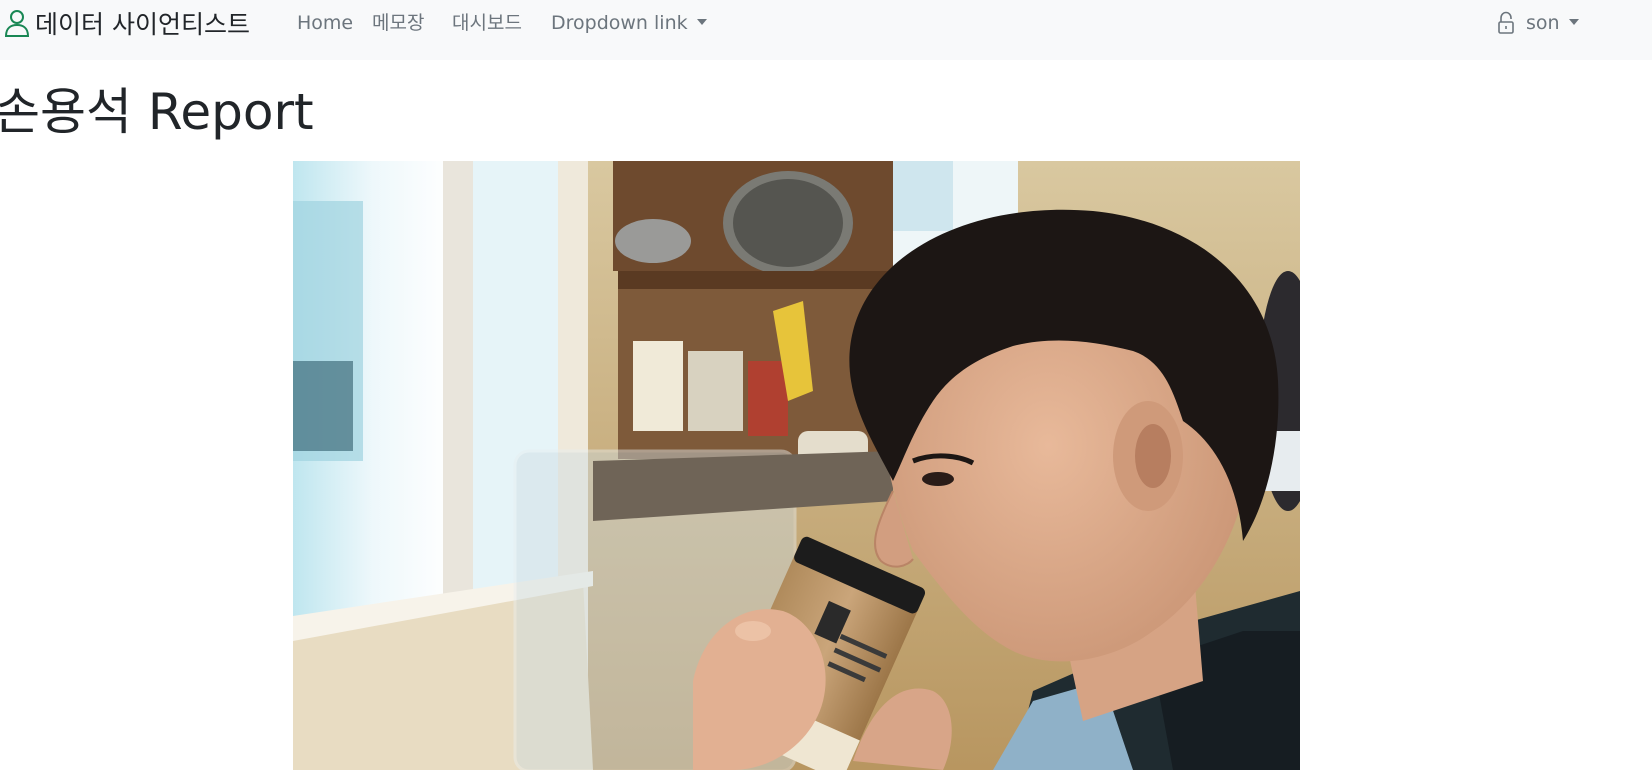  What do you see at coordinates (1506, 22) in the screenshot?
I see `lock-icon` at bounding box center [1506, 22].